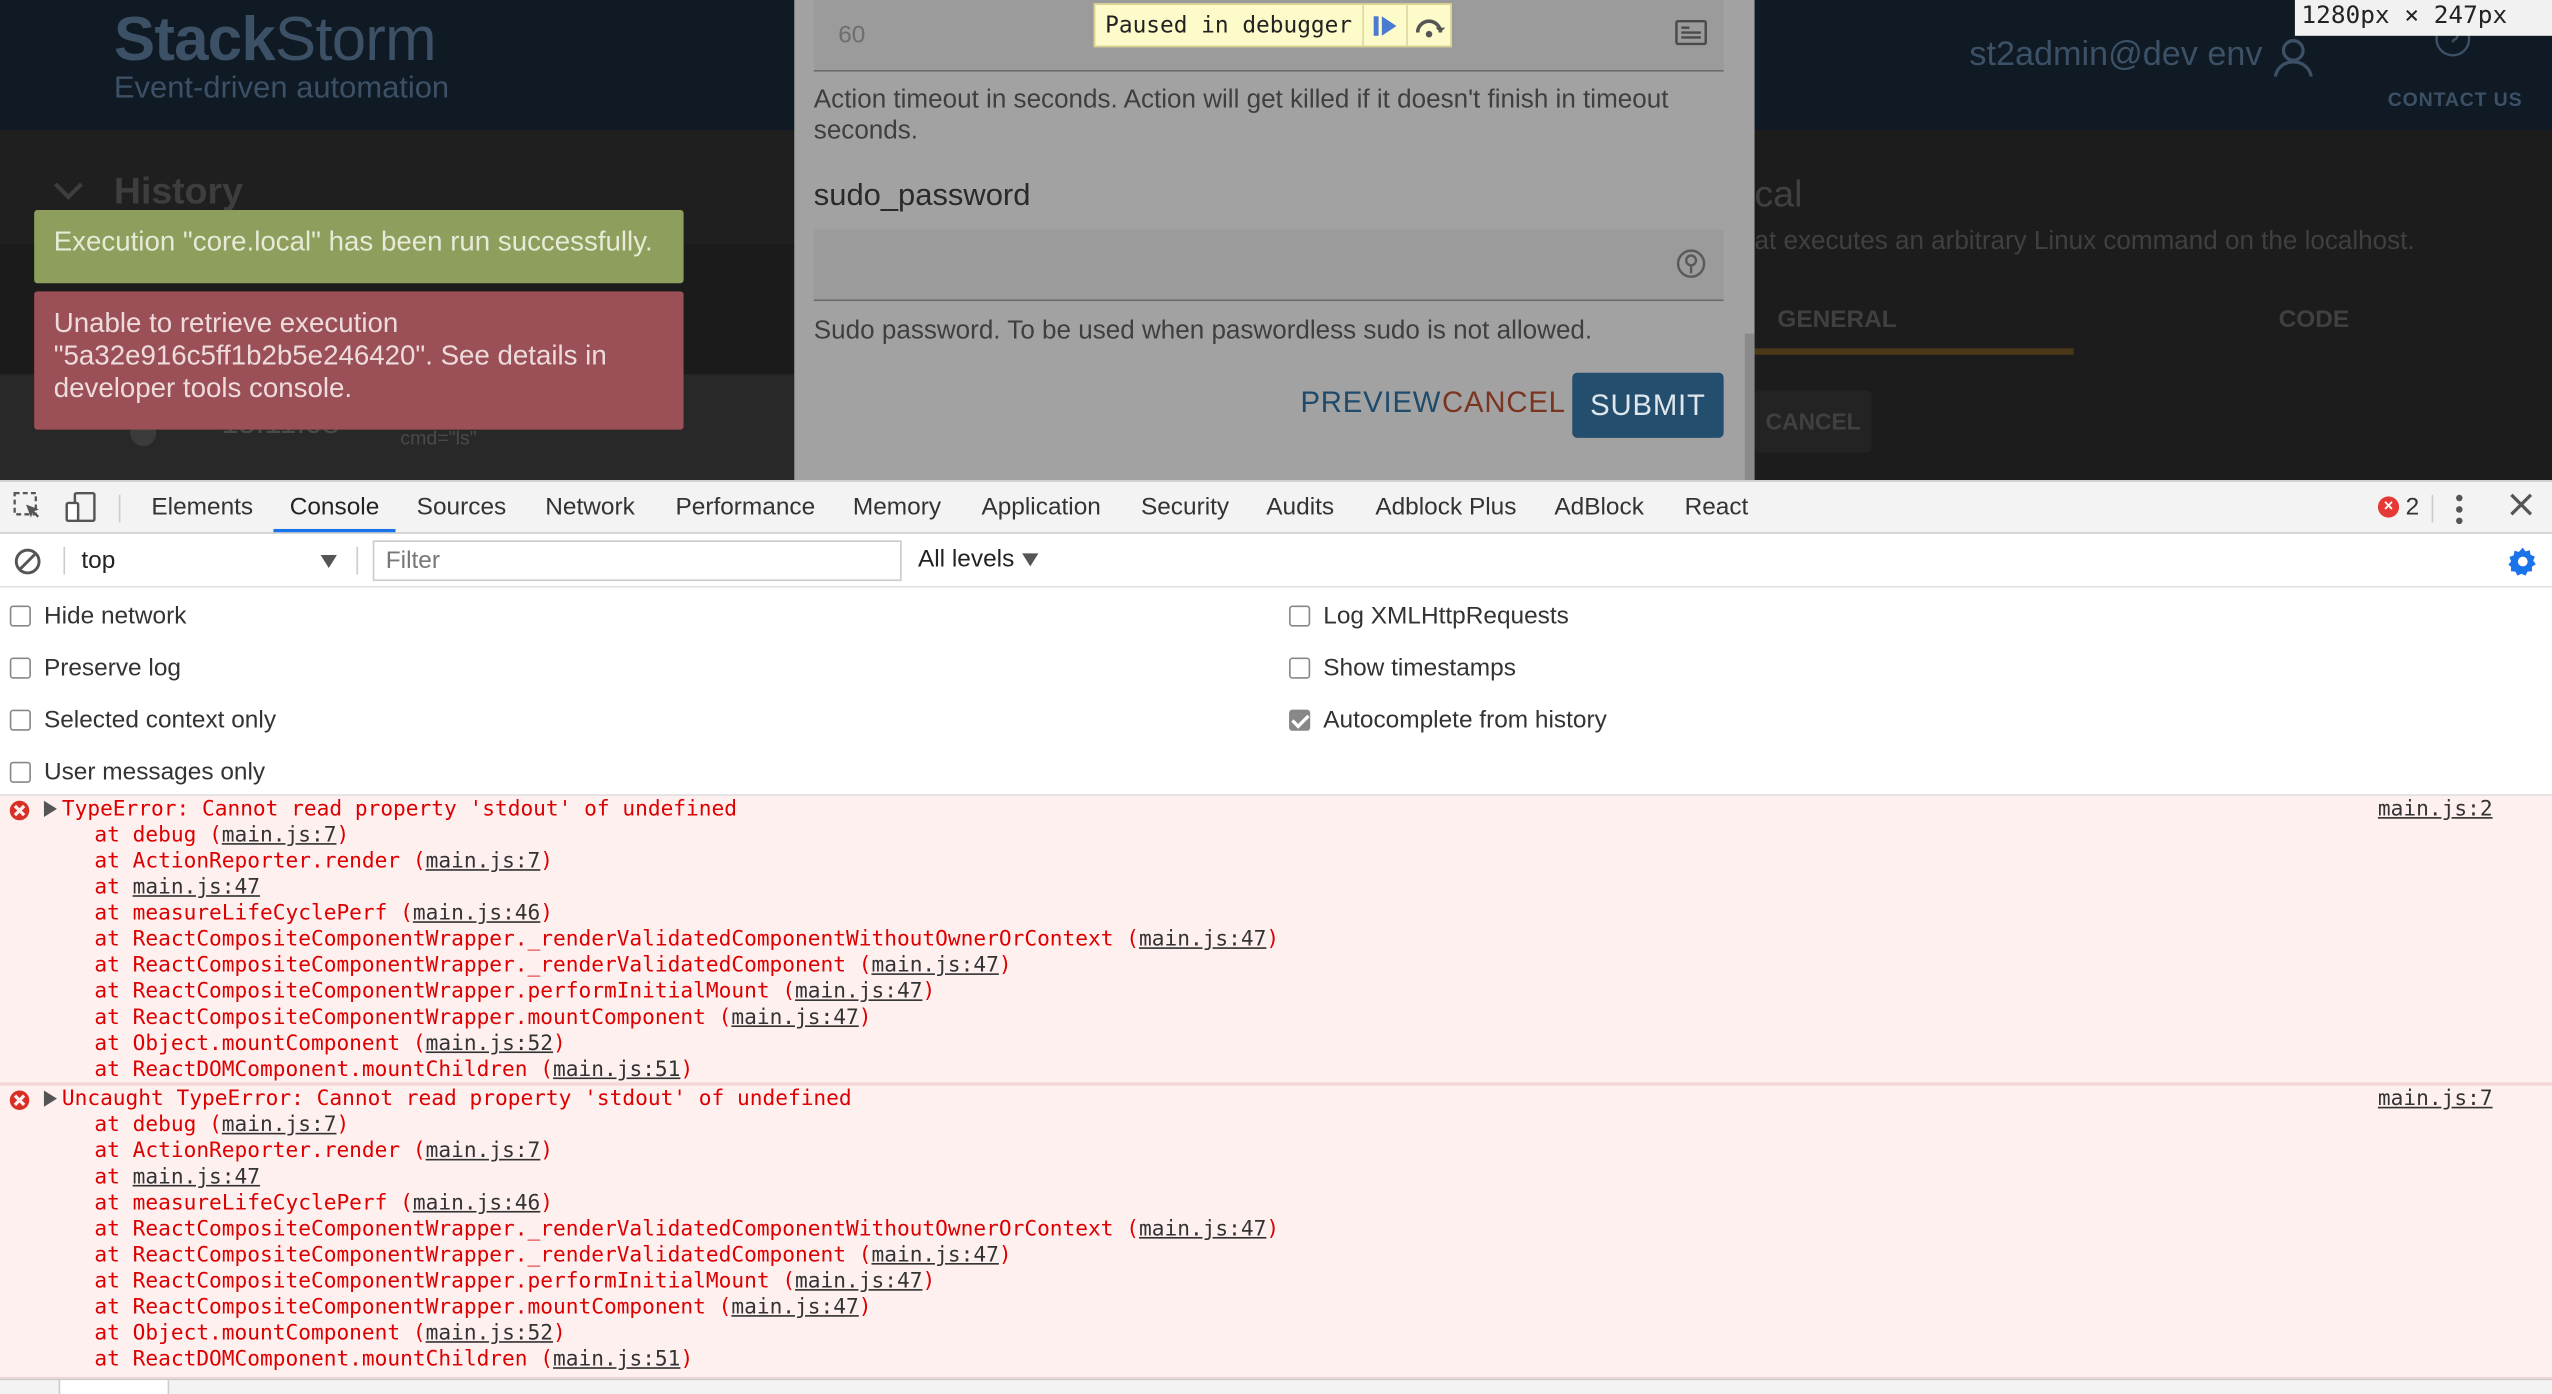  I want to click on tab-performance: Performance, so click(745, 507).